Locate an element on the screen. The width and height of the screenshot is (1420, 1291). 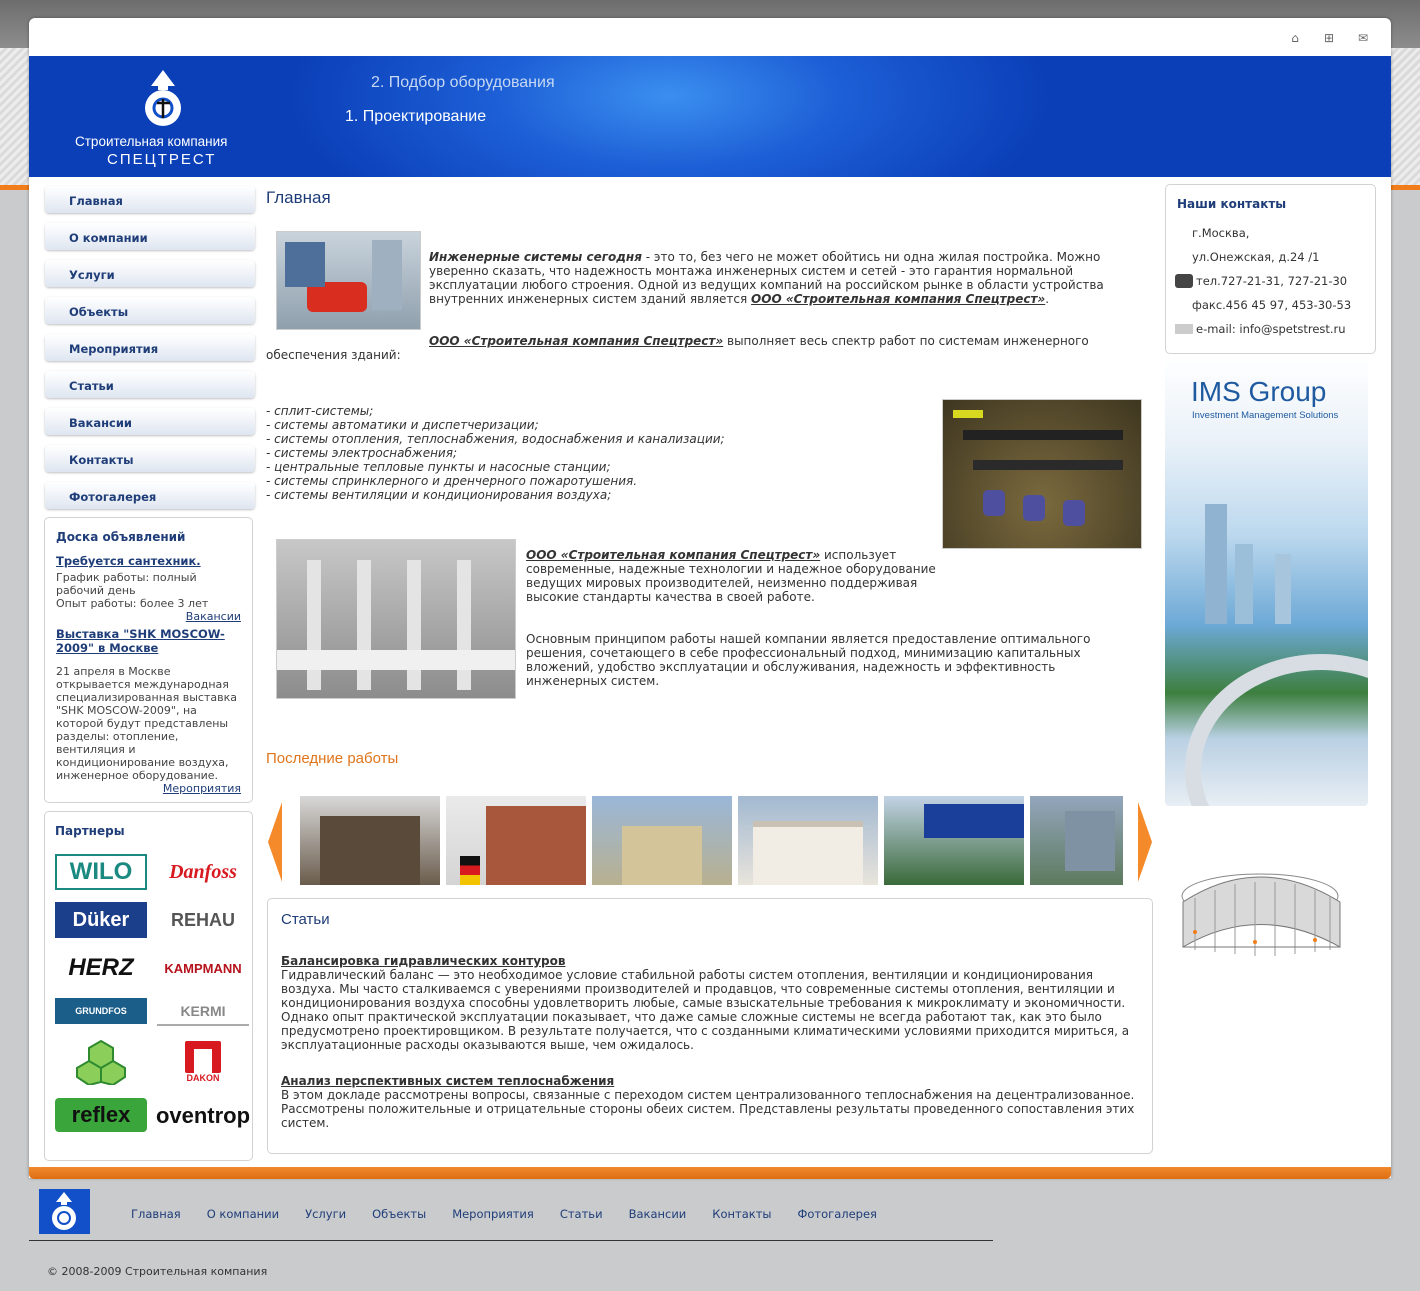
sitemap-icon: ⊞ is located at coordinates (1329, 38).